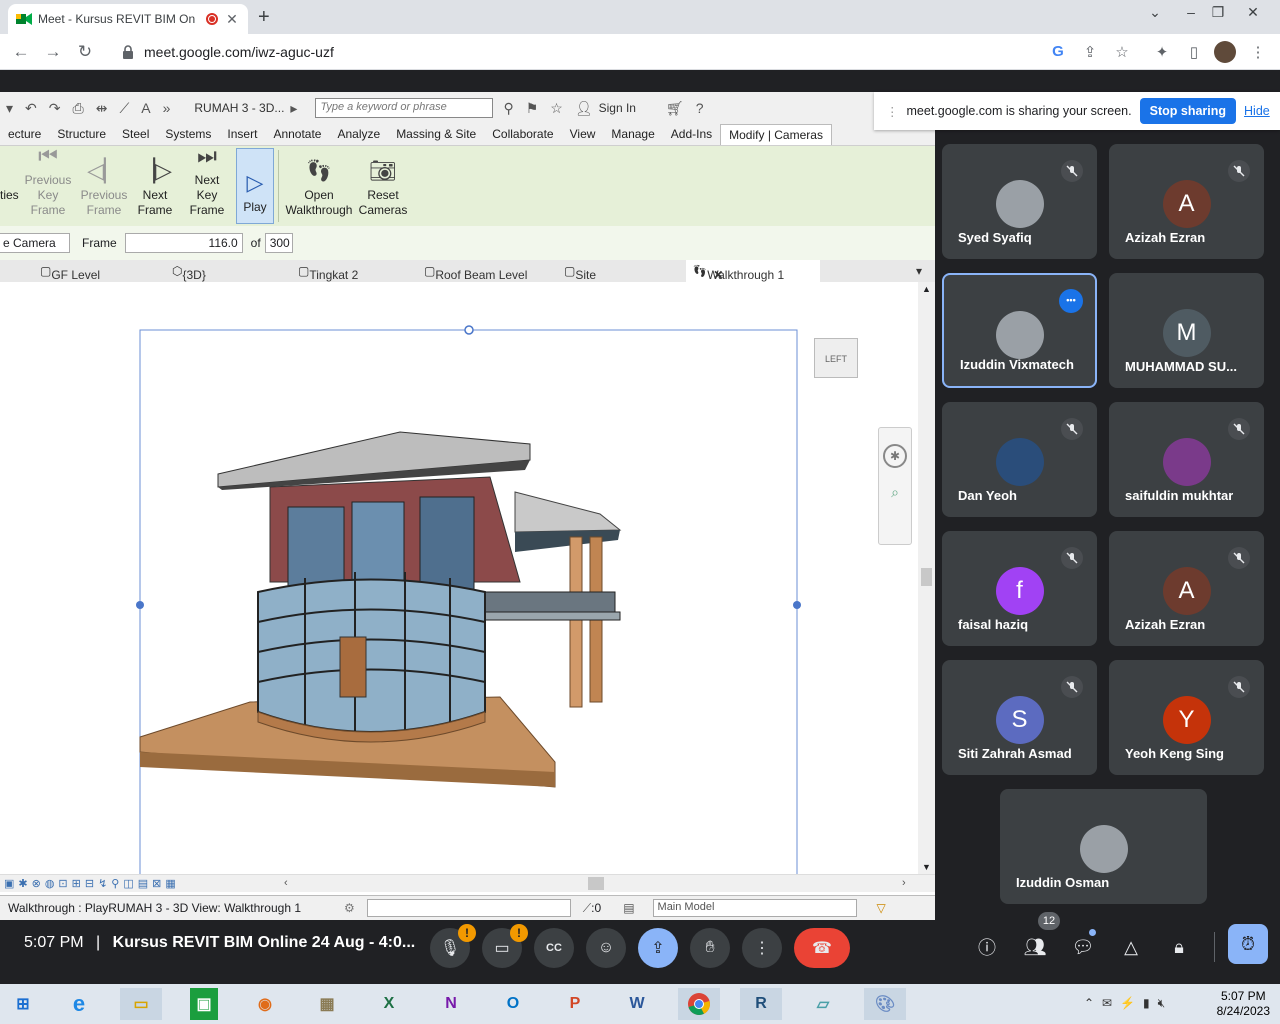 This screenshot has height=1024, width=1280. I want to click on properties-button: ties, so click(10, 186).